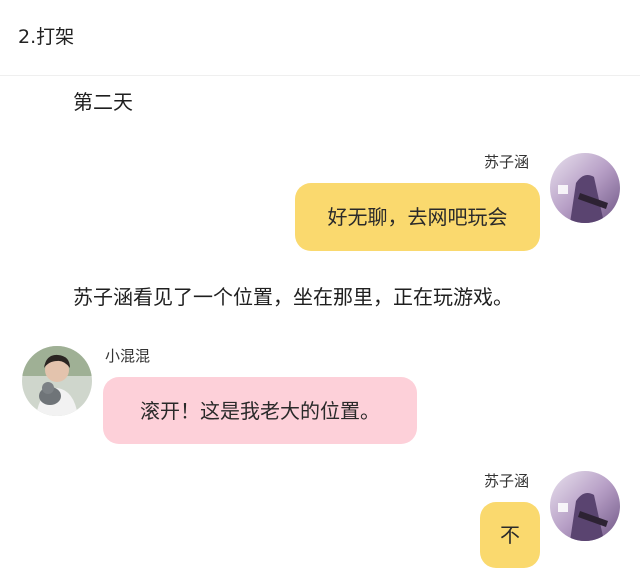  What do you see at coordinates (46, 37) in the screenshot?
I see `chapter-title: 2.打架` at bounding box center [46, 37].